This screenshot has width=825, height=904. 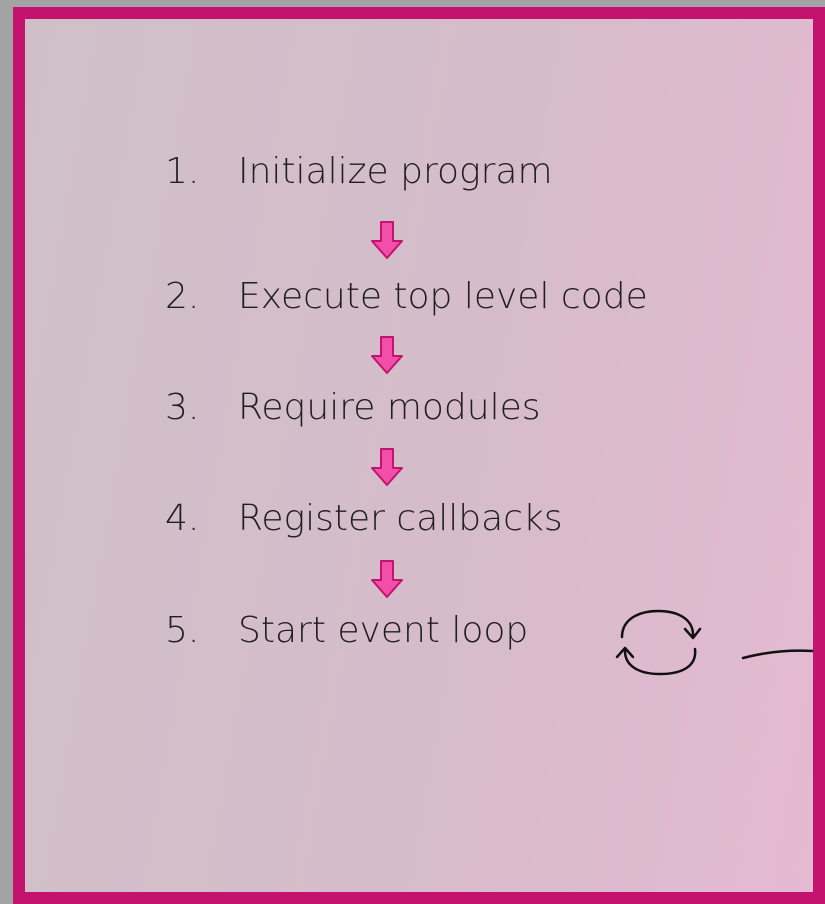 I want to click on loop-sketch, so click(x=714, y=642).